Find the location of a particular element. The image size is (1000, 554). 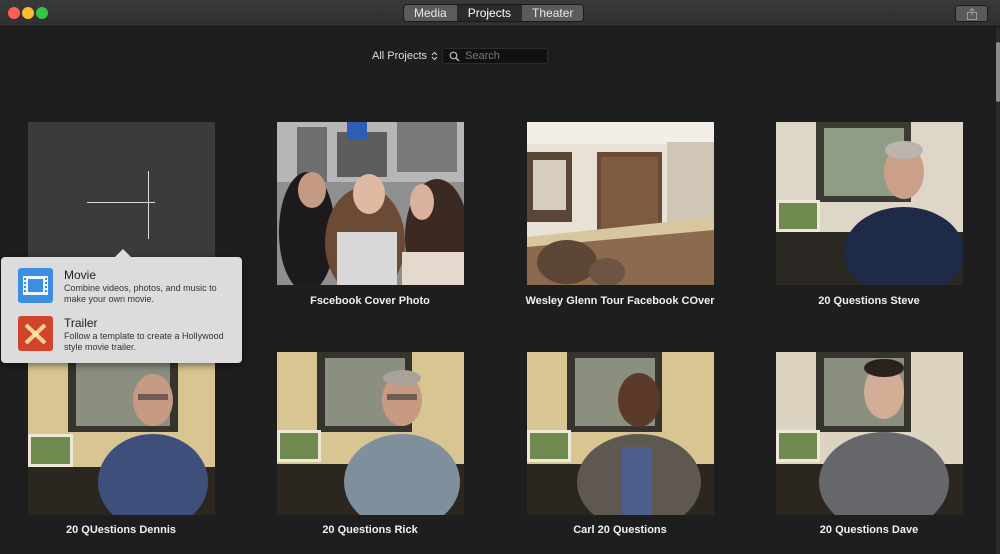

movie-film-icon is located at coordinates (35, 285).